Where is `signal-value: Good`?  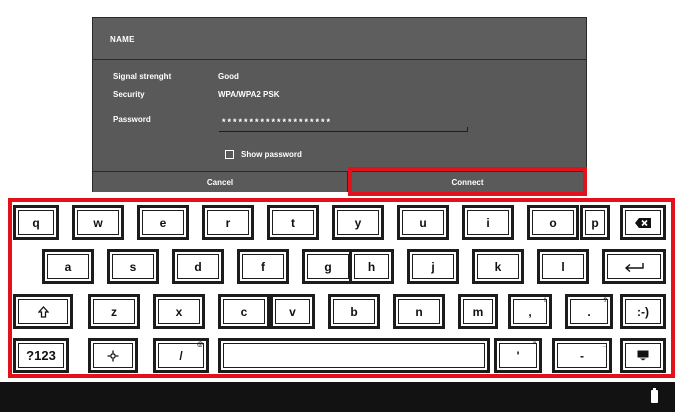 signal-value: Good is located at coordinates (228, 76).